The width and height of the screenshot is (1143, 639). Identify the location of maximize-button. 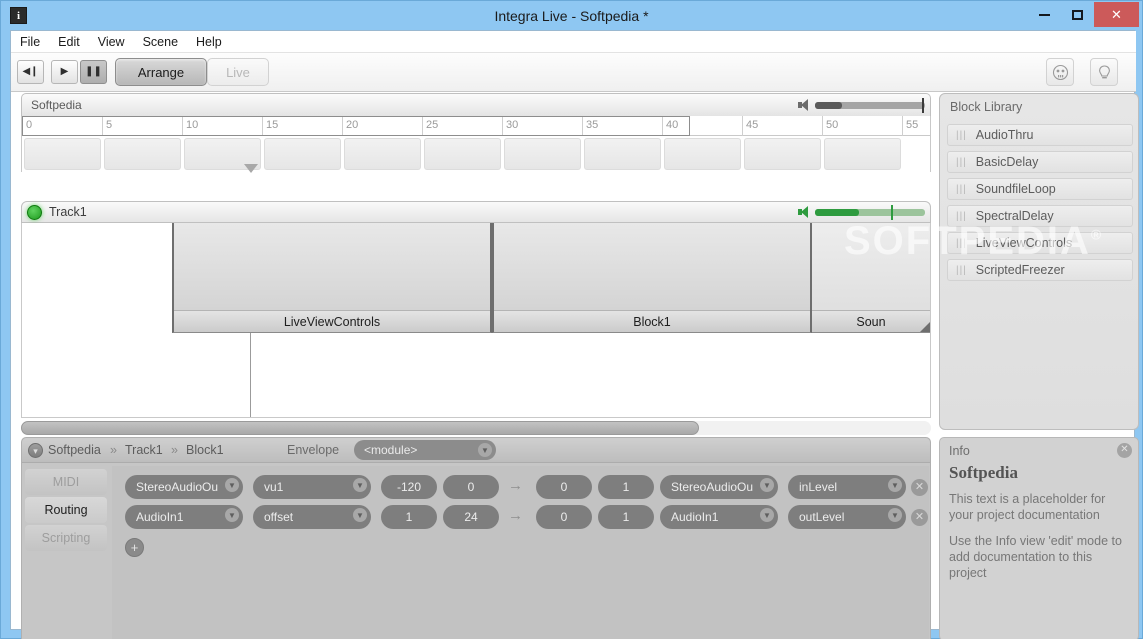
(1077, 14).